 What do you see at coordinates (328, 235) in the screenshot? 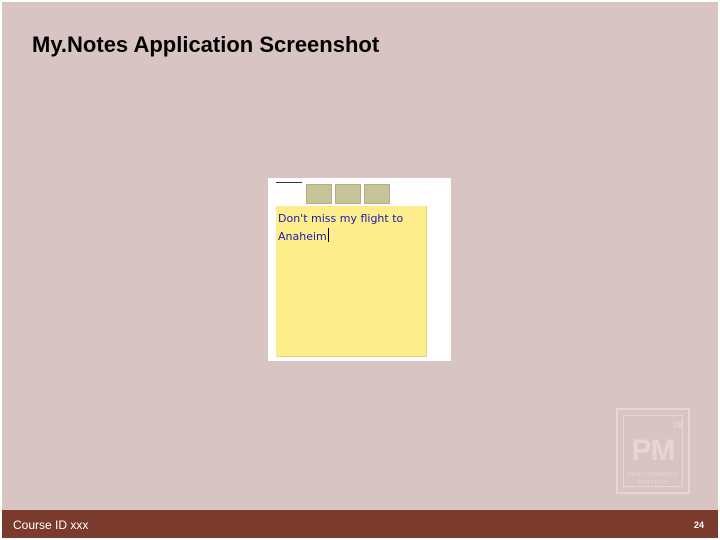
I see `text-caret` at bounding box center [328, 235].